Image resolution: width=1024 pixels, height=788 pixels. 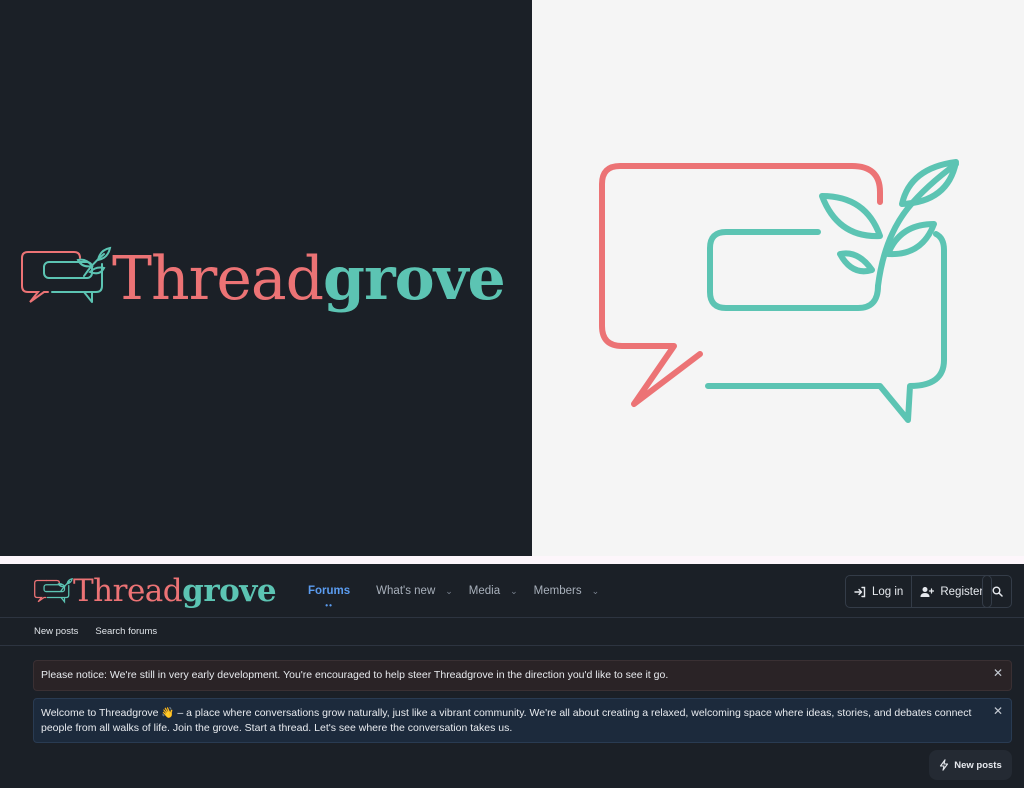 I want to click on nav-tabs: Forums •• What's new ⌄ Media ⌄ Members ⌄, so click(x=453, y=591).